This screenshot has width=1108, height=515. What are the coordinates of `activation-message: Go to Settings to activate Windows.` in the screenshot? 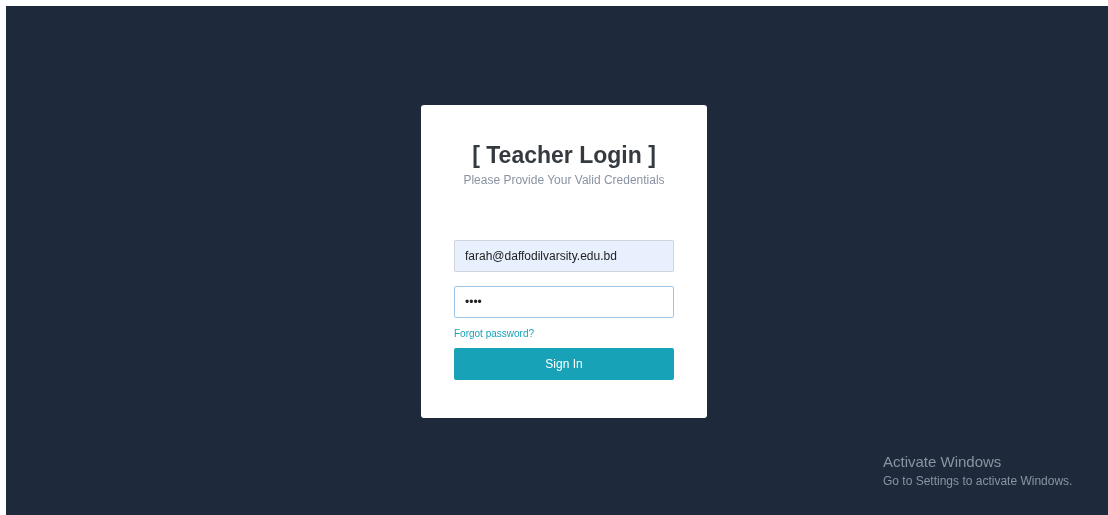 It's located at (978, 481).